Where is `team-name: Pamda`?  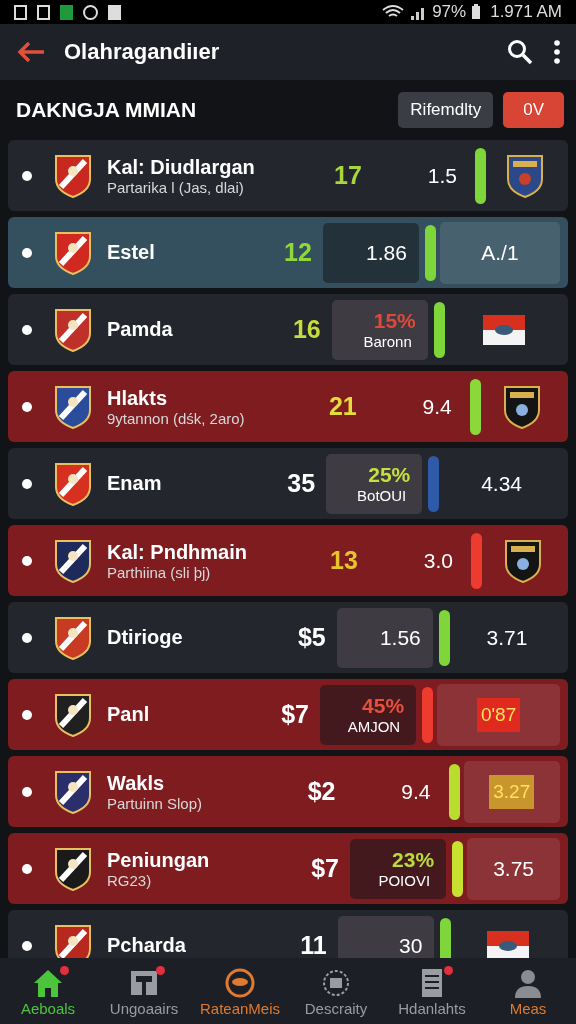
team-name: Pamda is located at coordinates (140, 329).